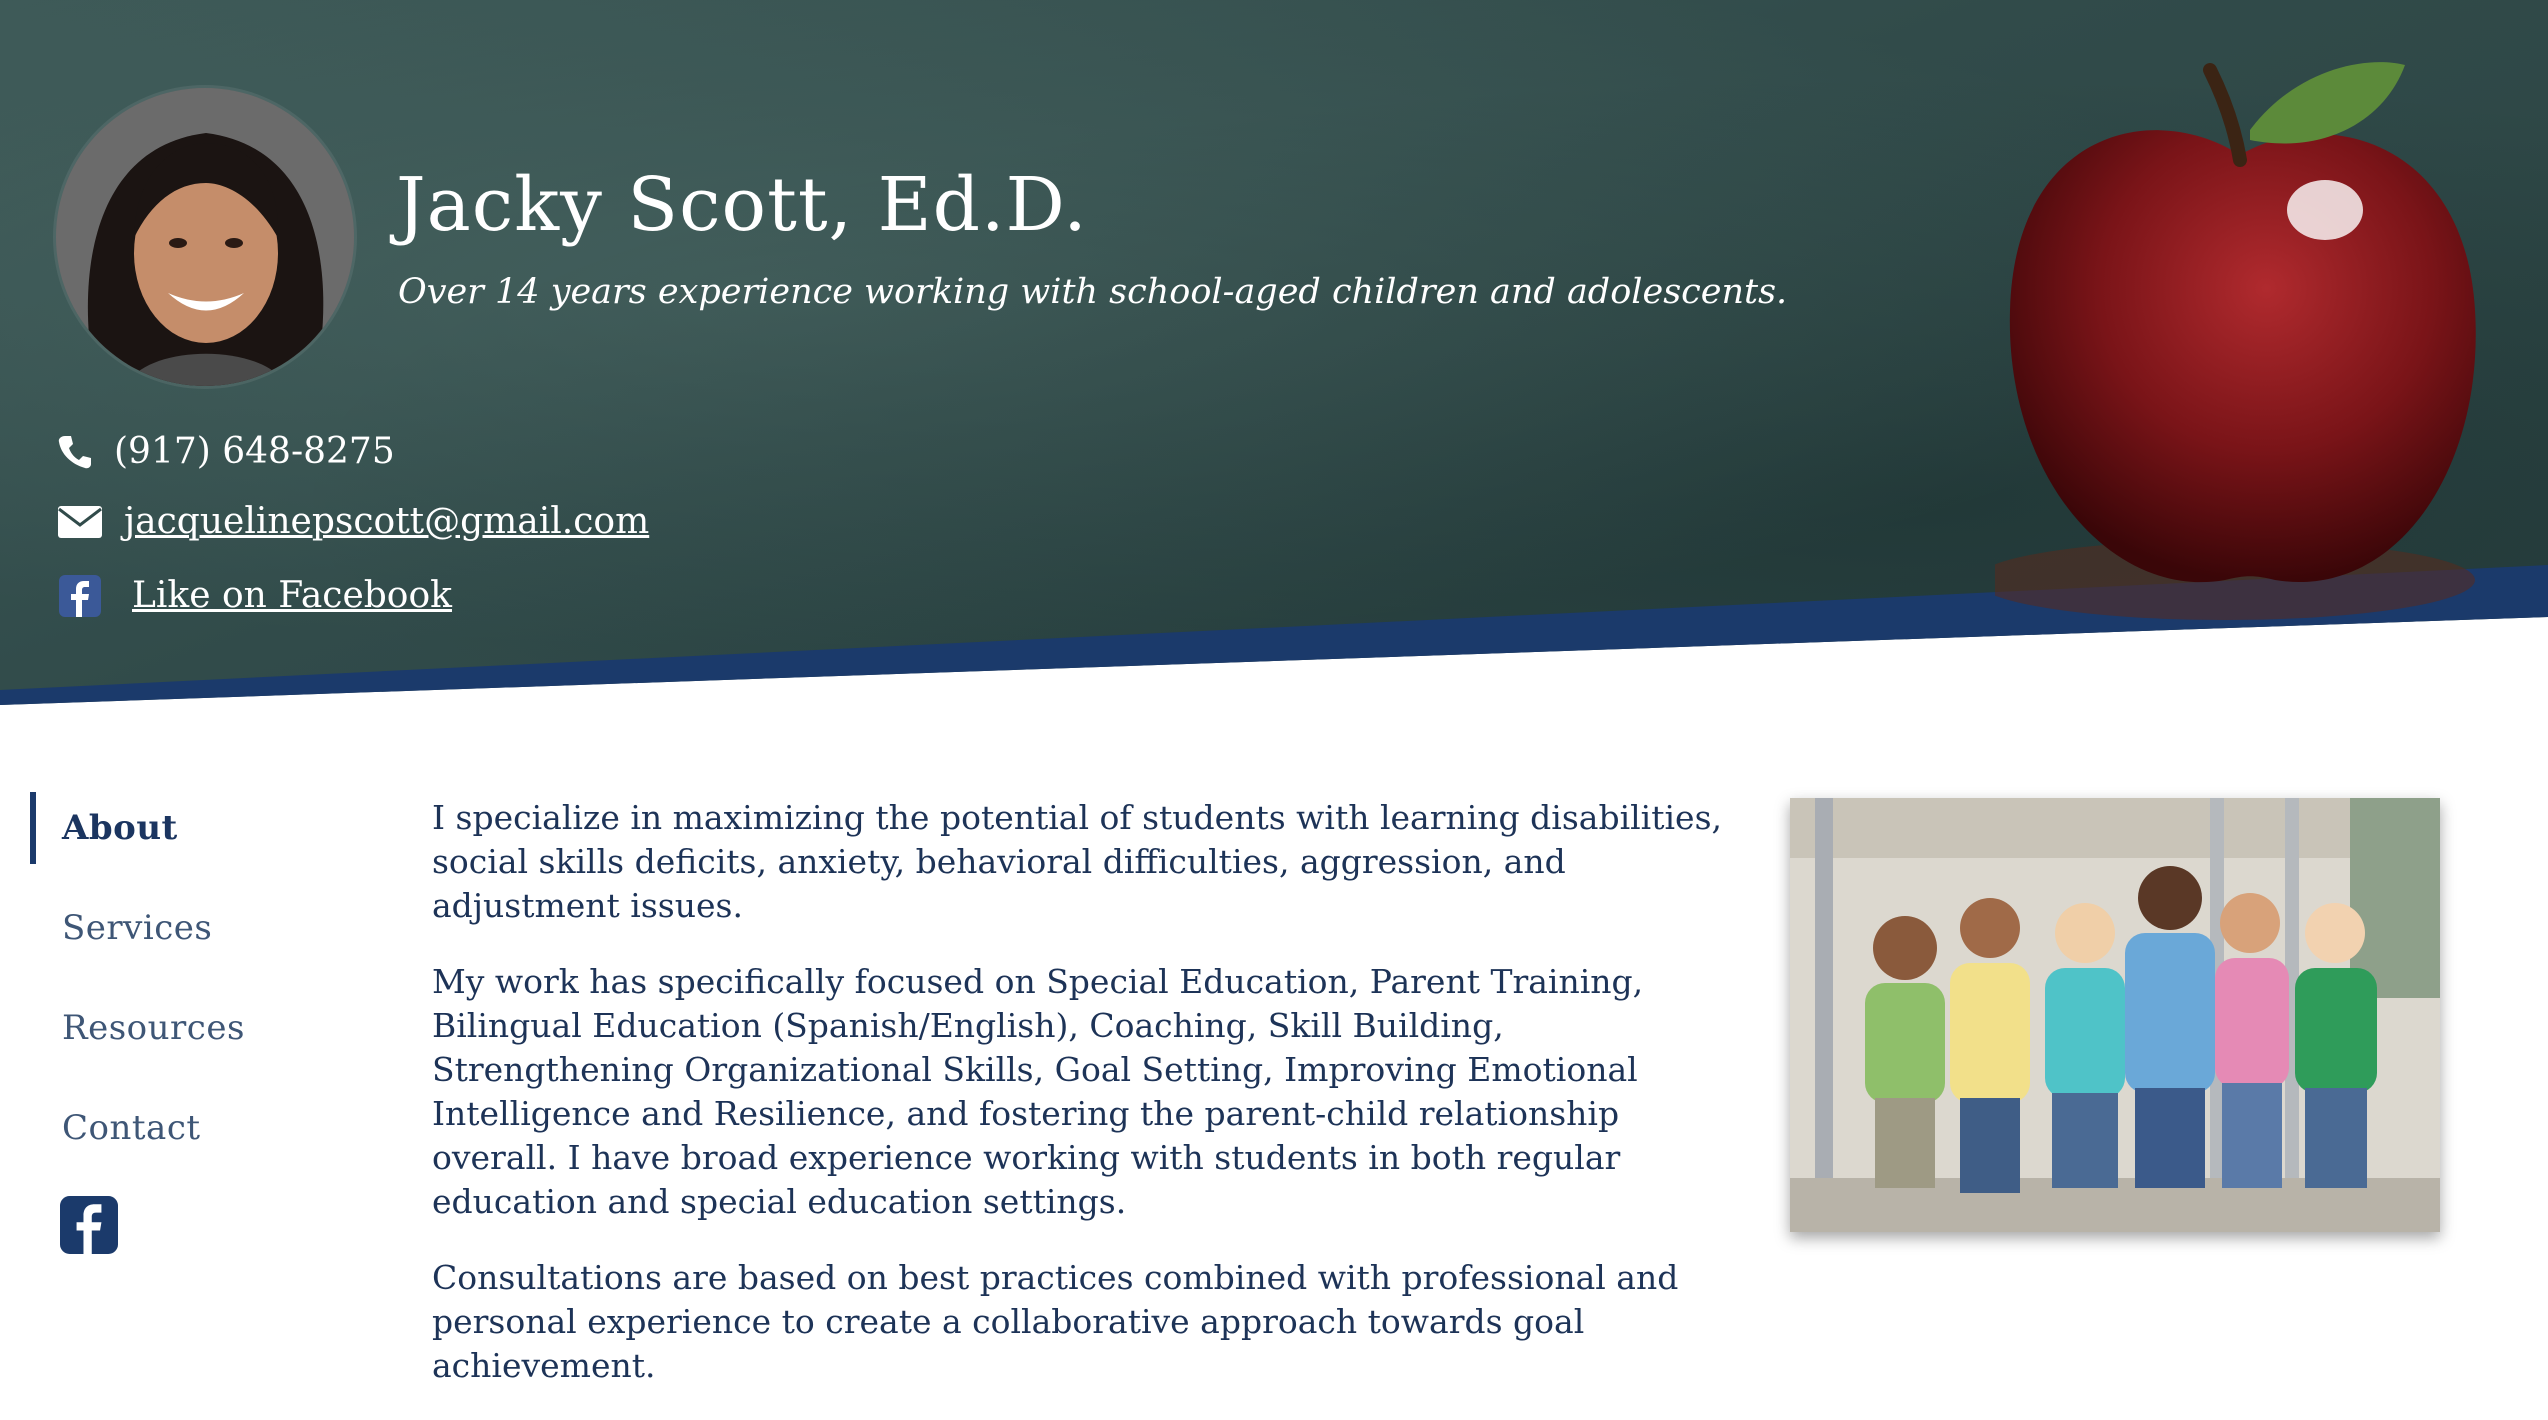  What do you see at coordinates (180, 928) in the screenshot?
I see `sidebar-item-services: Services` at bounding box center [180, 928].